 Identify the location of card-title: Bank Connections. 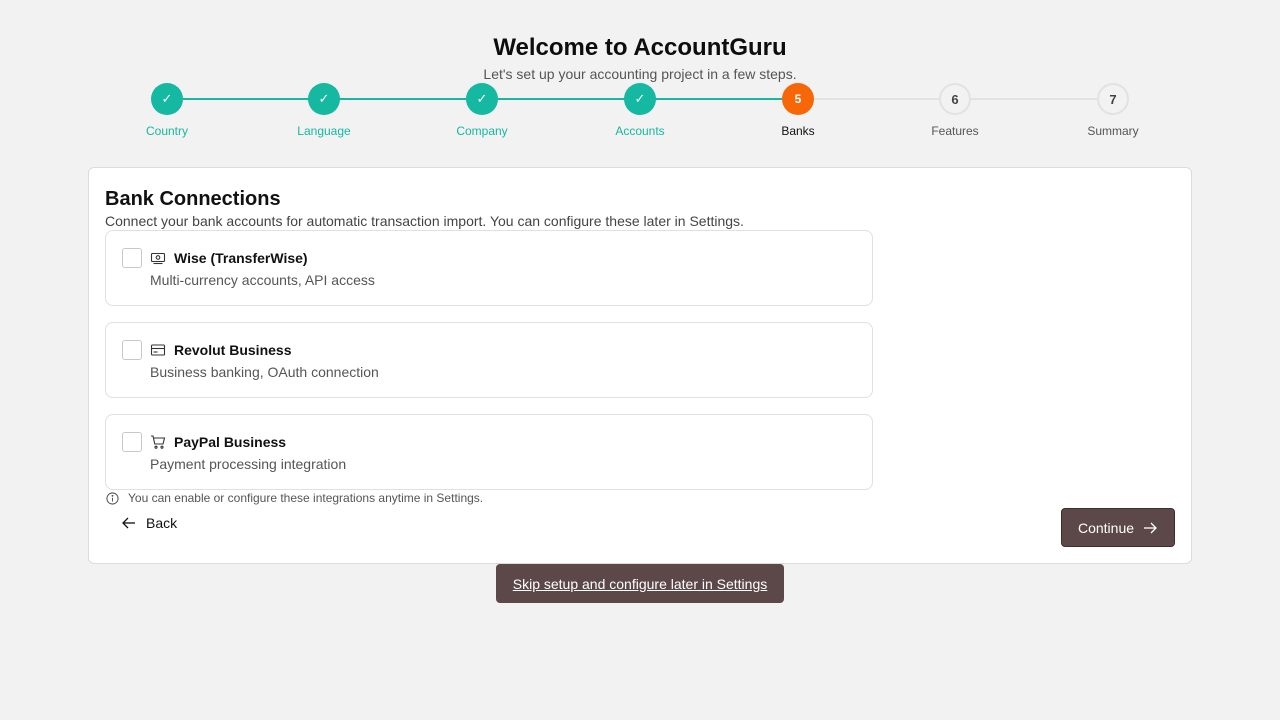
(193, 199).